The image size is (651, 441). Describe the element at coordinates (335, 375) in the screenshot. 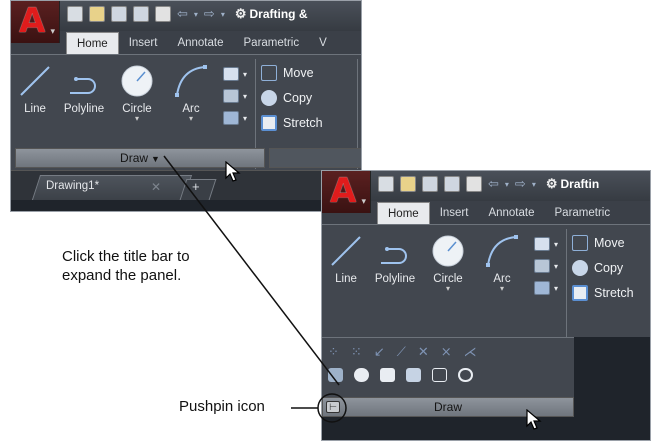

I see `revcloud-icon` at that location.